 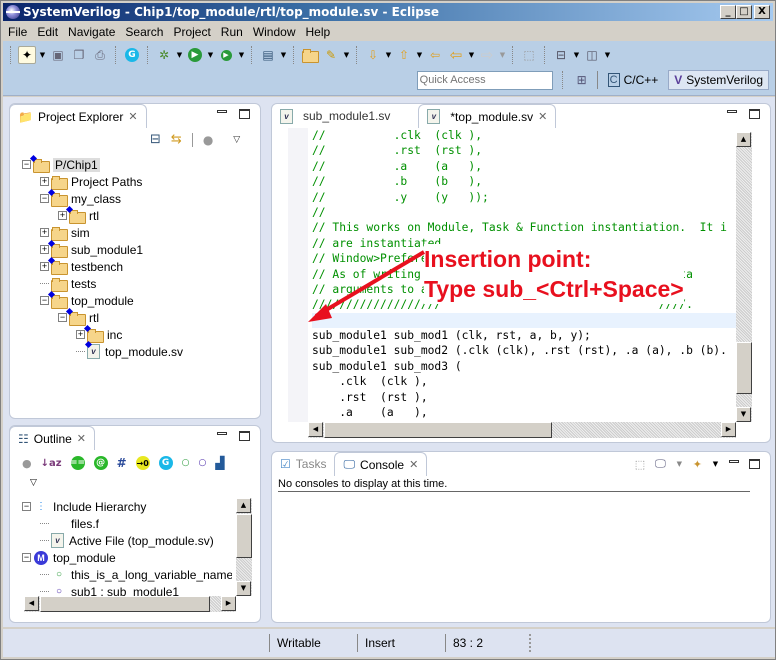 What do you see at coordinates (109, 589) in the screenshot?
I see `outline-item: ○ sub1 : sub_module1` at bounding box center [109, 589].